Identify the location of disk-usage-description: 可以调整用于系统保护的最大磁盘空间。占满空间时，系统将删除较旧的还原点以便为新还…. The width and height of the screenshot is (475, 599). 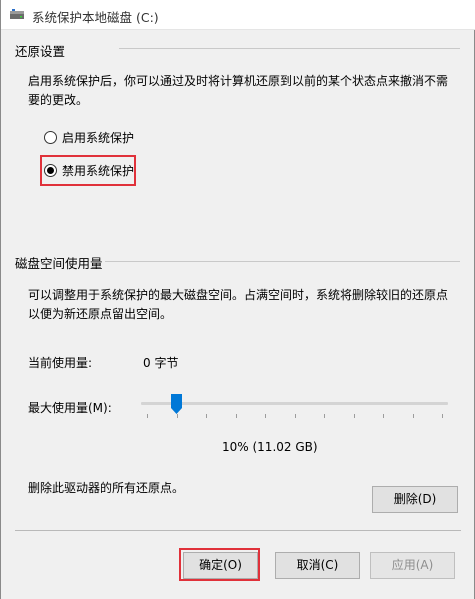
(238, 304).